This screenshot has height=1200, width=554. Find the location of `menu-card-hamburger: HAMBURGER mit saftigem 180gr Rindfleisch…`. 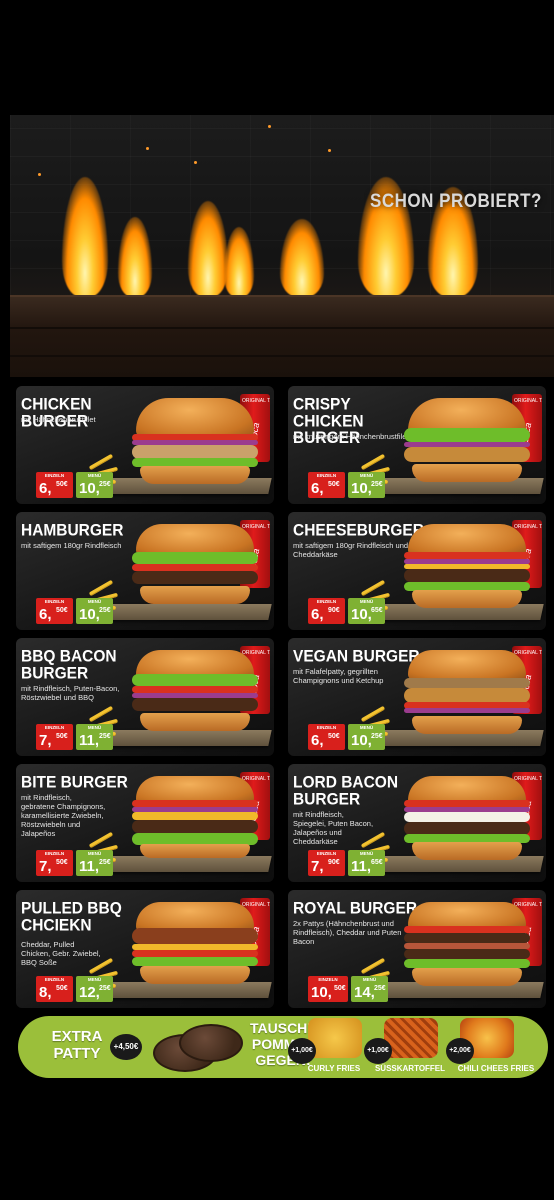

menu-card-hamburger: HAMBURGER mit saftigem 180gr Rindfleisch… is located at coordinates (145, 571).